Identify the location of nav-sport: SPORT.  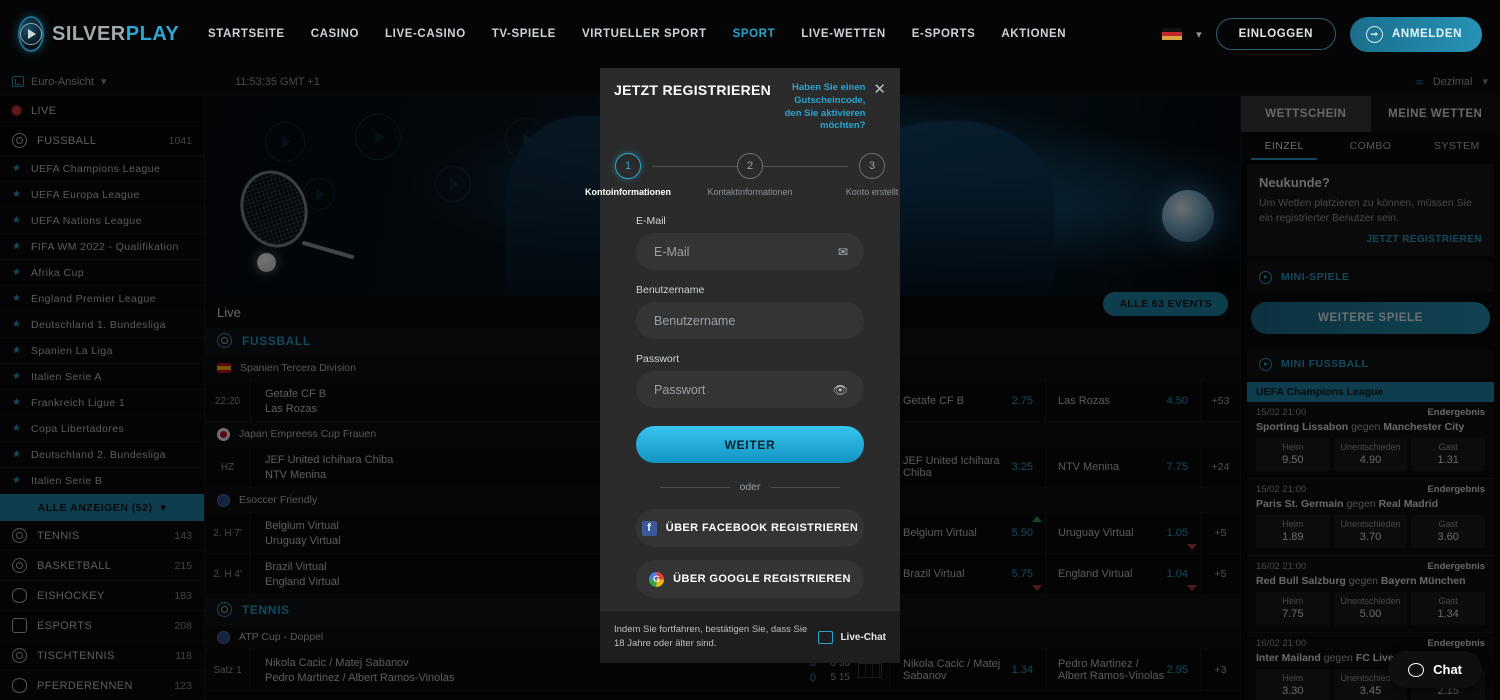
(754, 34).